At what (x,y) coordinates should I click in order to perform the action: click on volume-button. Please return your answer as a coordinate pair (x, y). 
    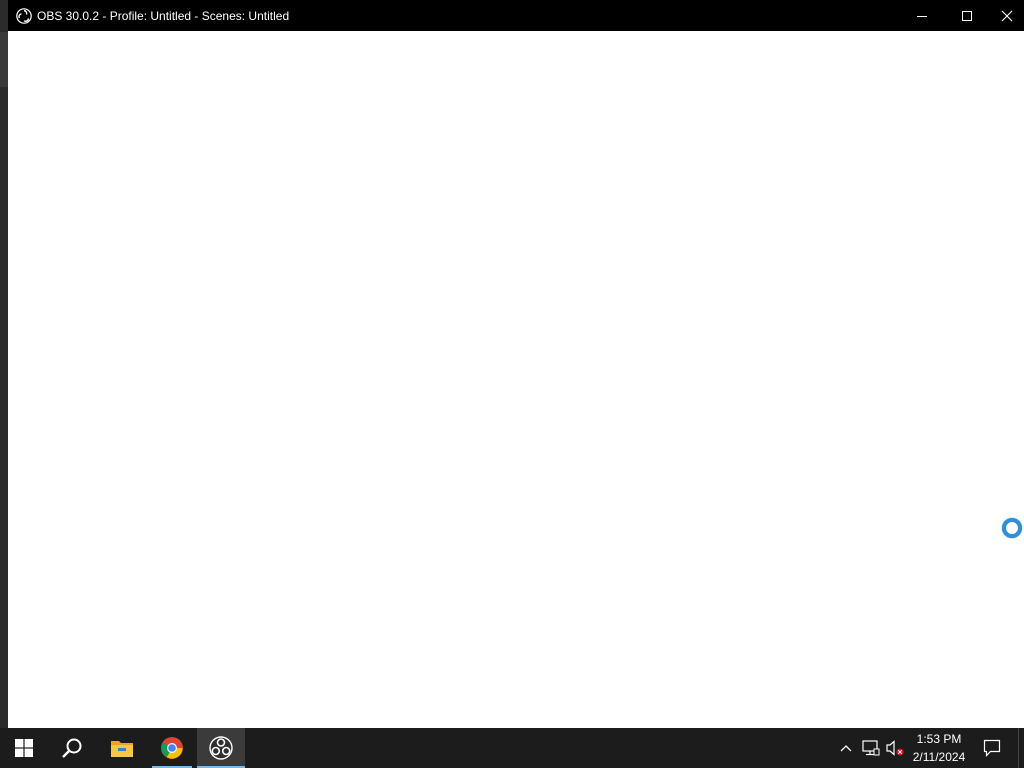
    Looking at the image, I should click on (895, 748).